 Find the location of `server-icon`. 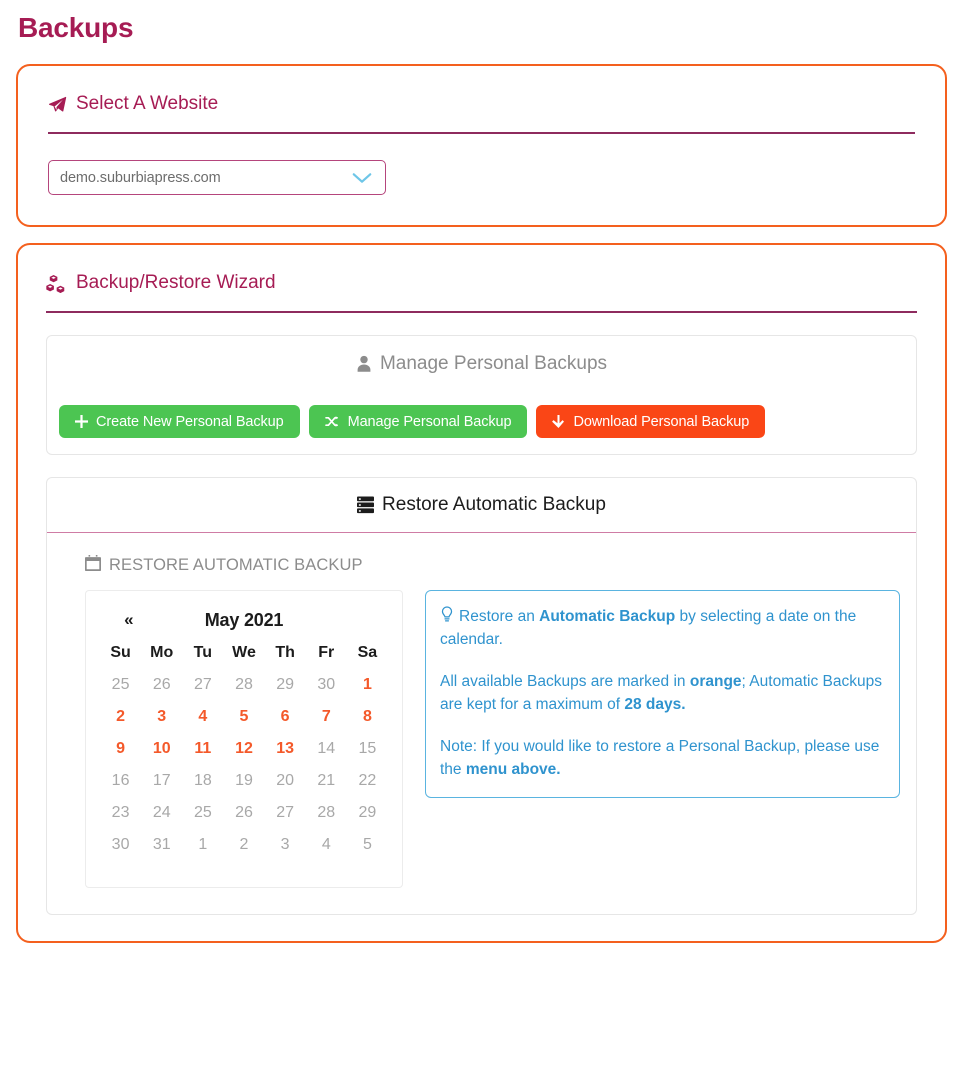

server-icon is located at coordinates (366, 505).